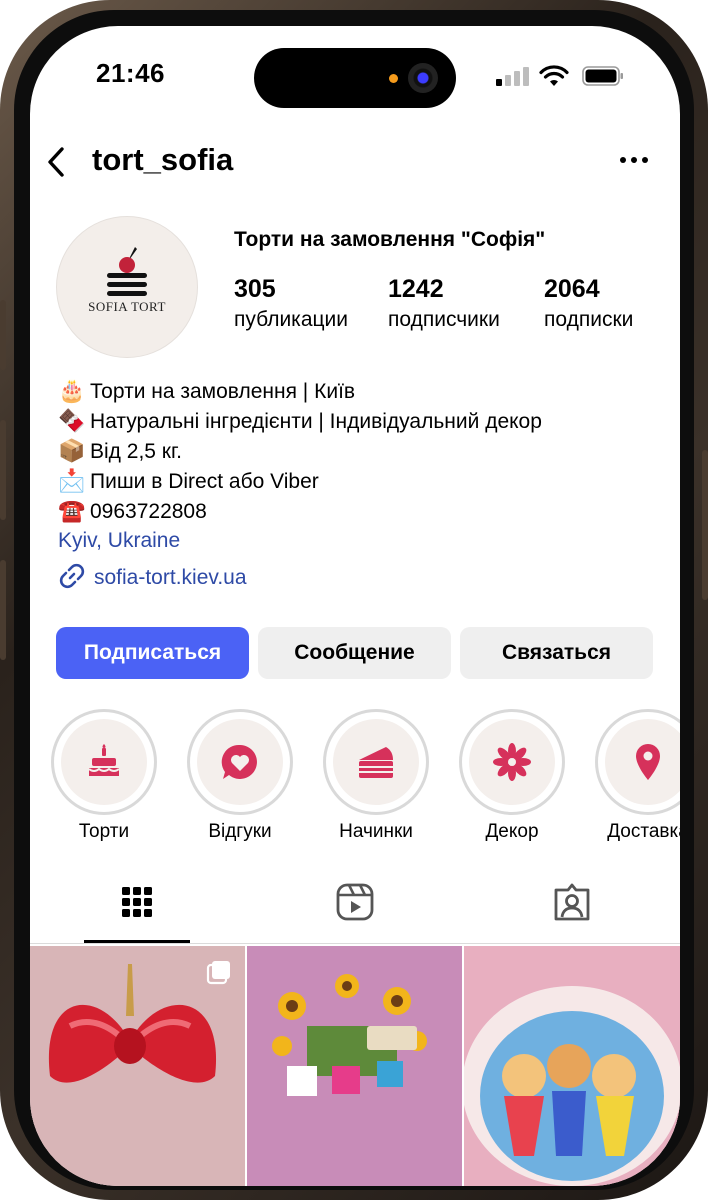  I want to click on multiple-images-icon, so click(218, 973).